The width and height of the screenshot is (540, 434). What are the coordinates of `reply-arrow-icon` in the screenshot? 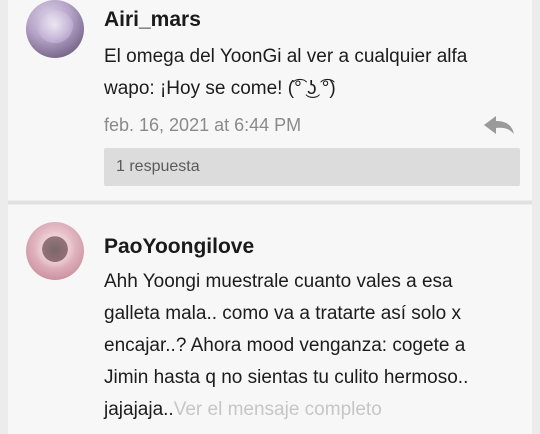 It's located at (499, 125).